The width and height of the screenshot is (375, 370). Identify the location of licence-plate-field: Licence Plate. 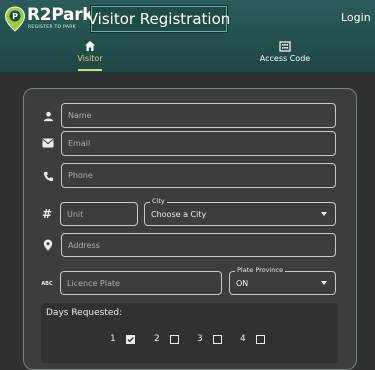
(141, 283).